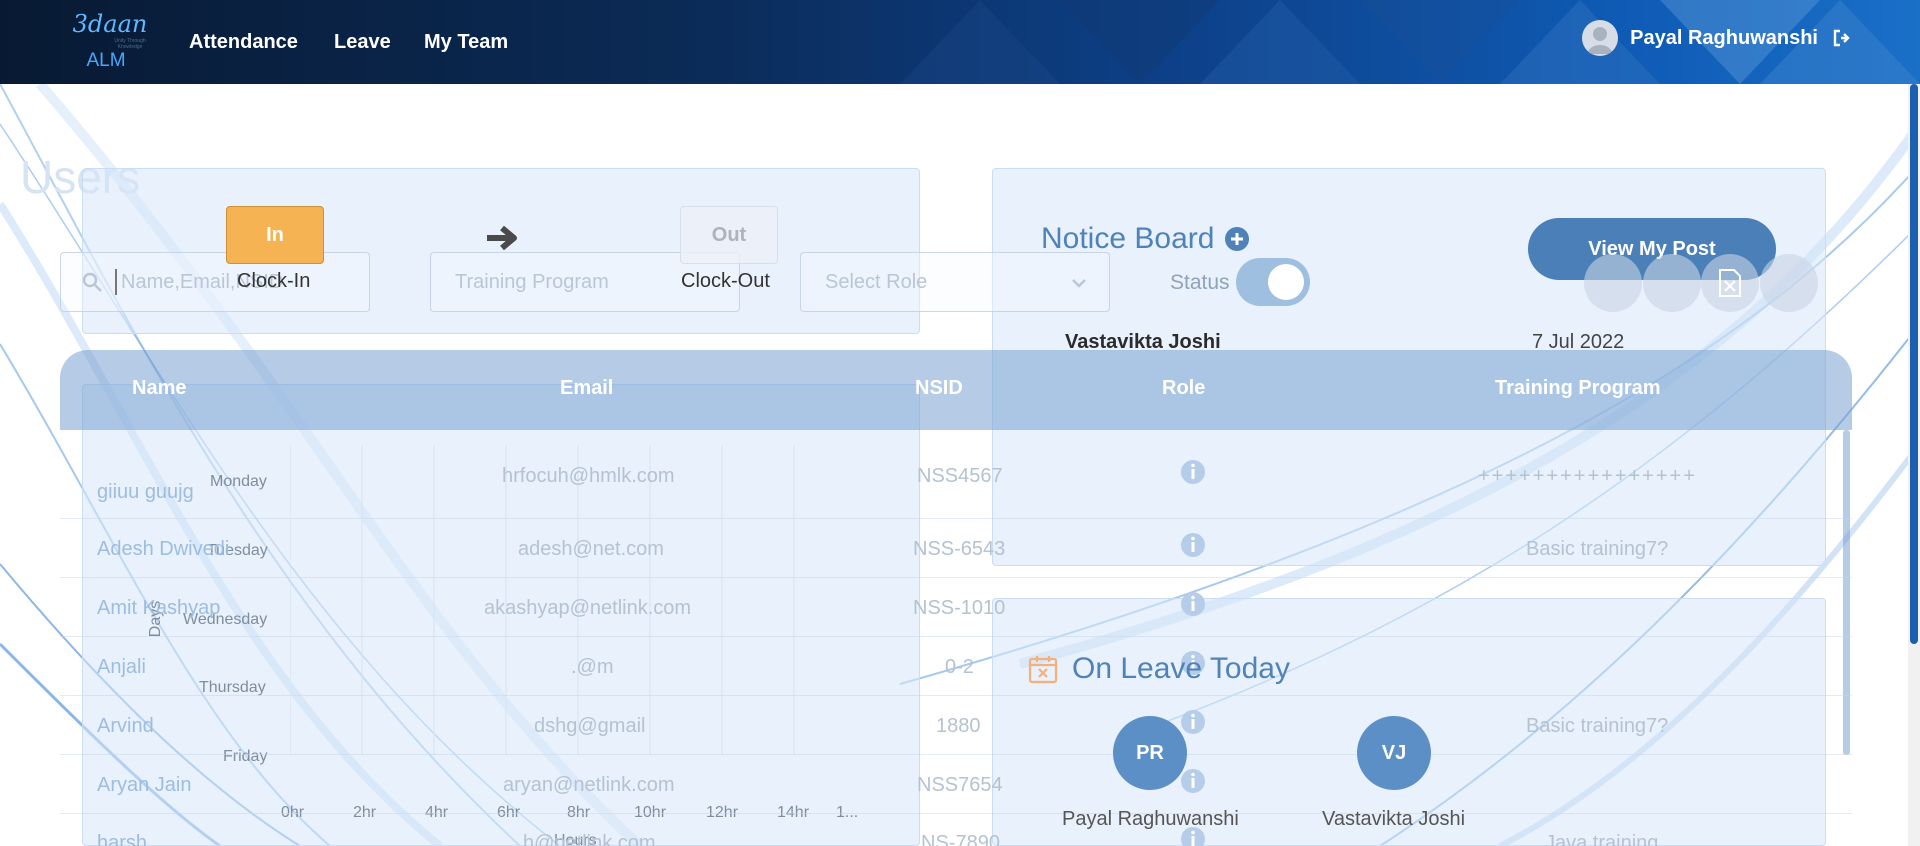  What do you see at coordinates (959, 608) in the screenshot?
I see `cell-nsid: NSS-1010` at bounding box center [959, 608].